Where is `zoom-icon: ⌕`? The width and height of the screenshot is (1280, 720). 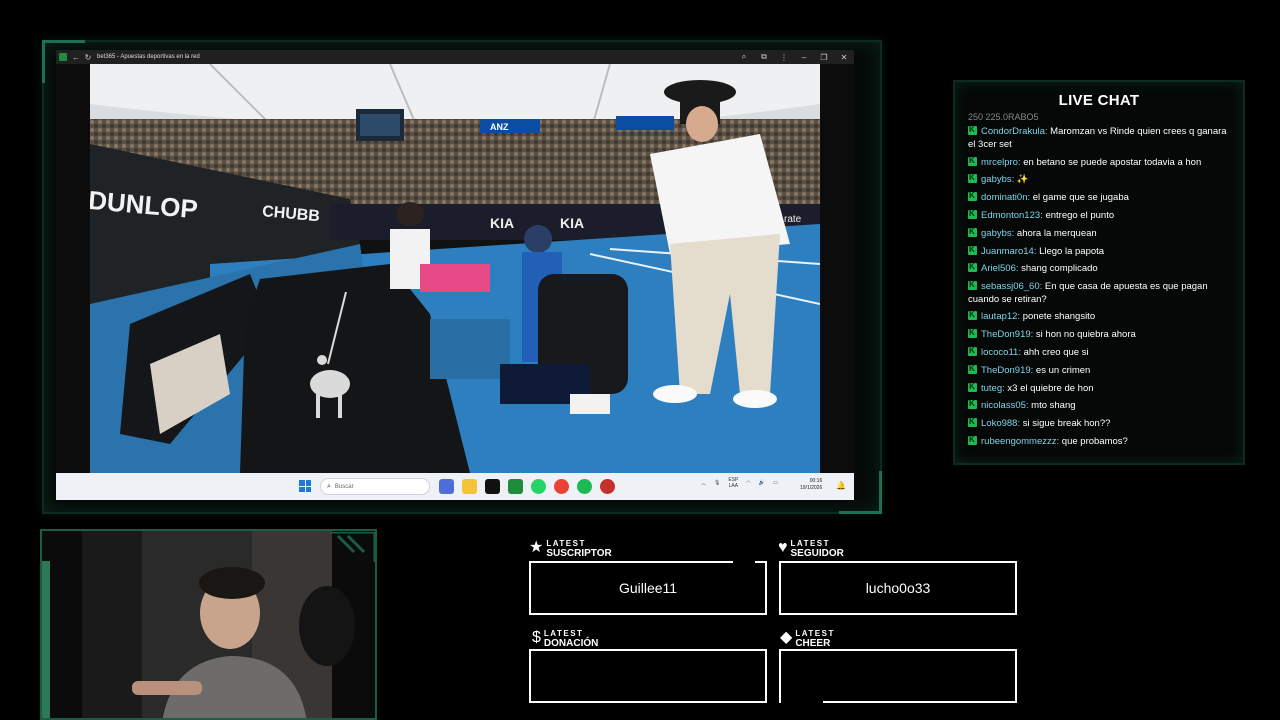 zoom-icon: ⌕ is located at coordinates (744, 57).